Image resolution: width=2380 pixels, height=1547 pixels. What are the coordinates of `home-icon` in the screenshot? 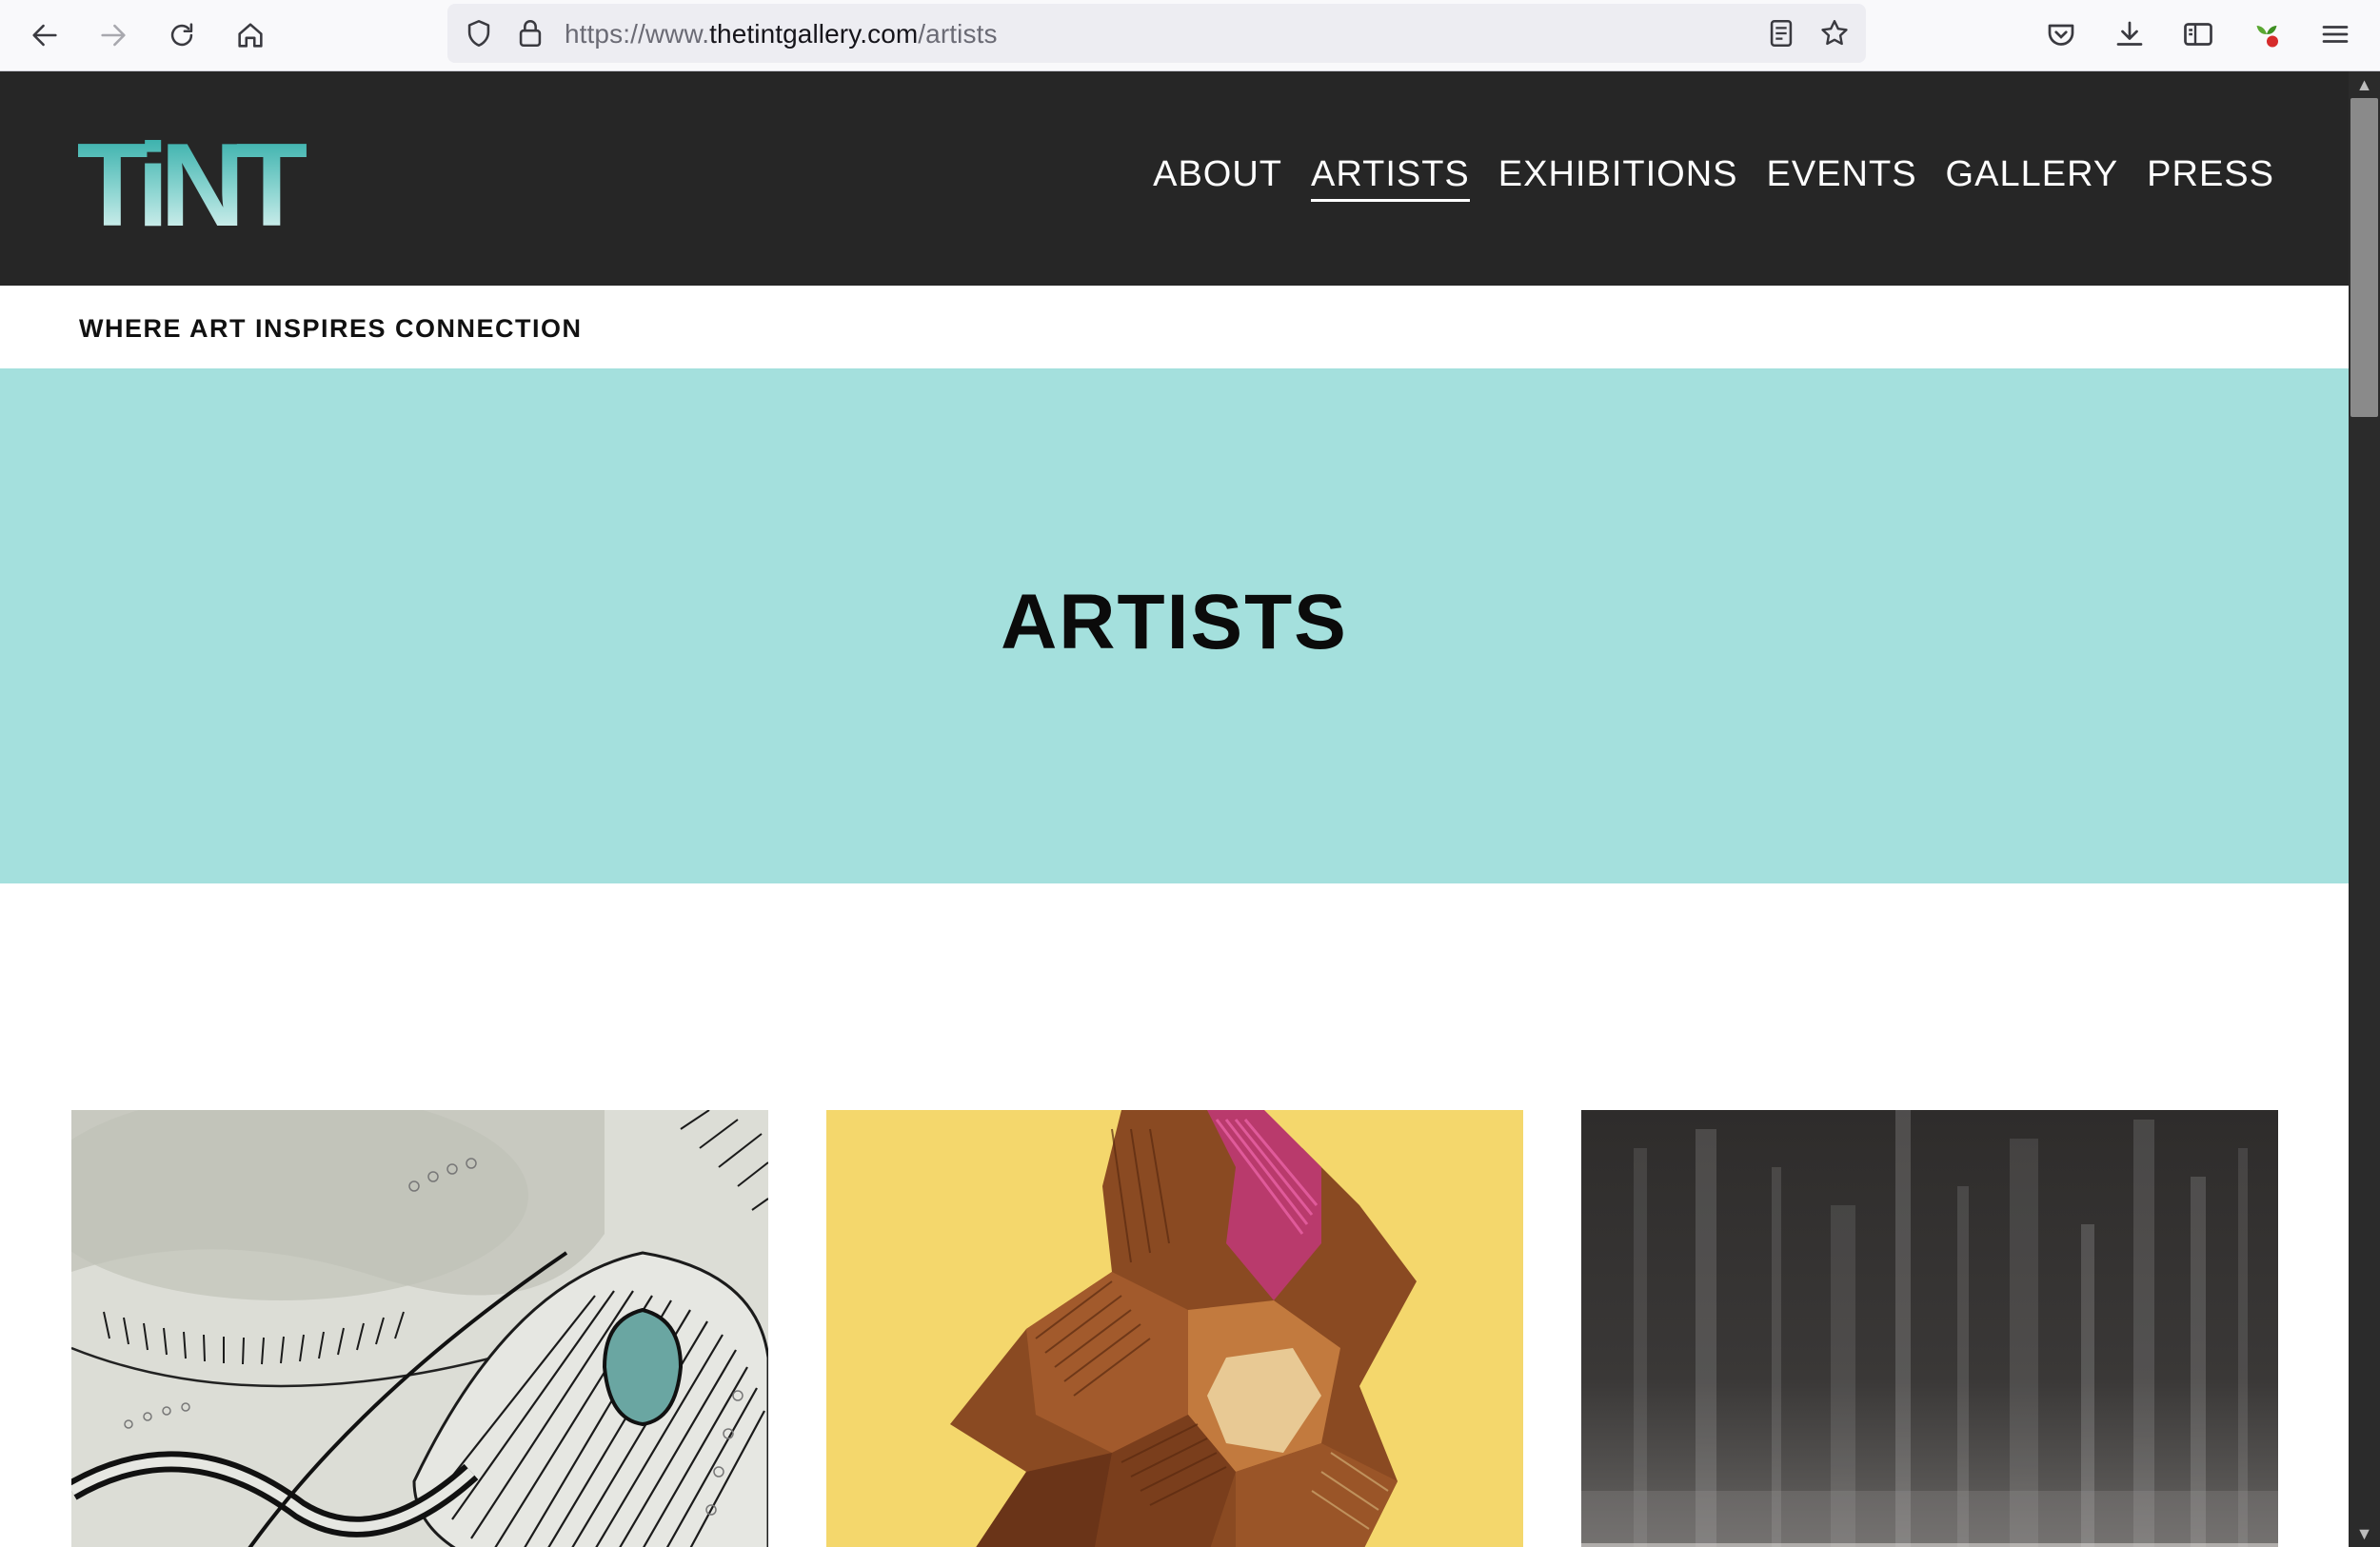 It's located at (250, 35).